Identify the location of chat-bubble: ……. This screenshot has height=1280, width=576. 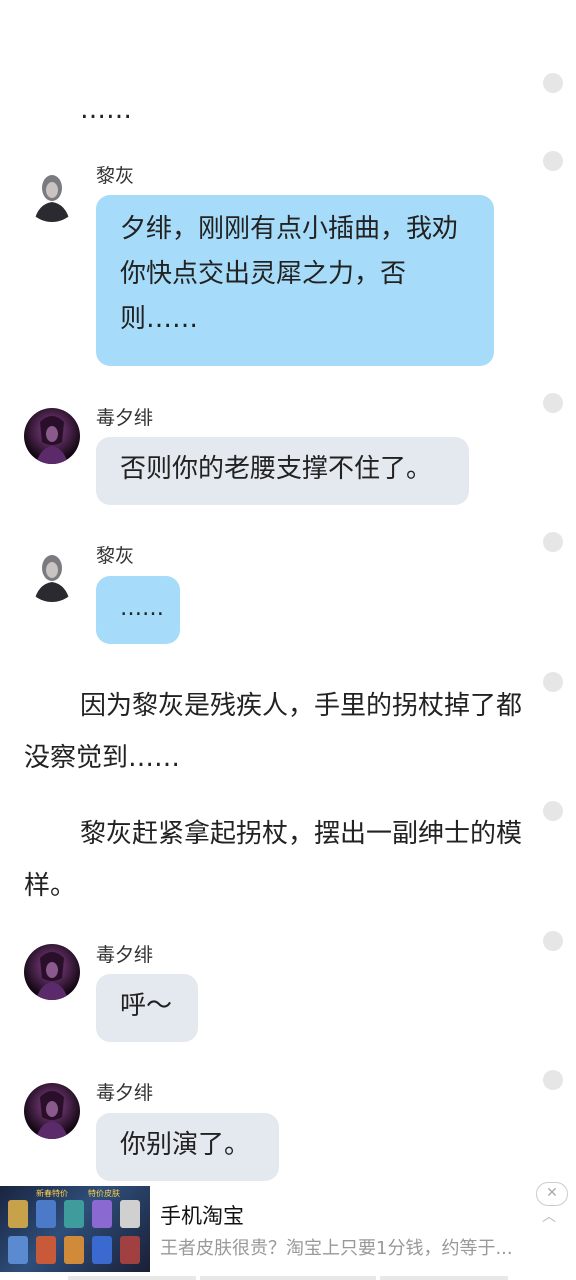
(138, 610).